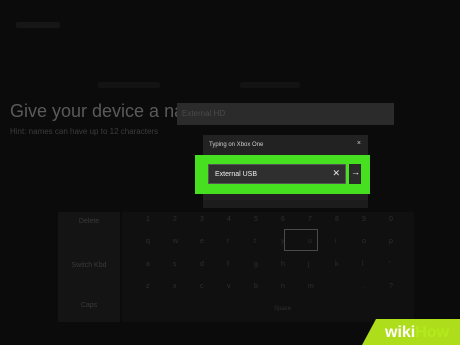 Image resolution: width=460 pixels, height=345 pixels. I want to click on keyboard-key: s, so click(175, 264).